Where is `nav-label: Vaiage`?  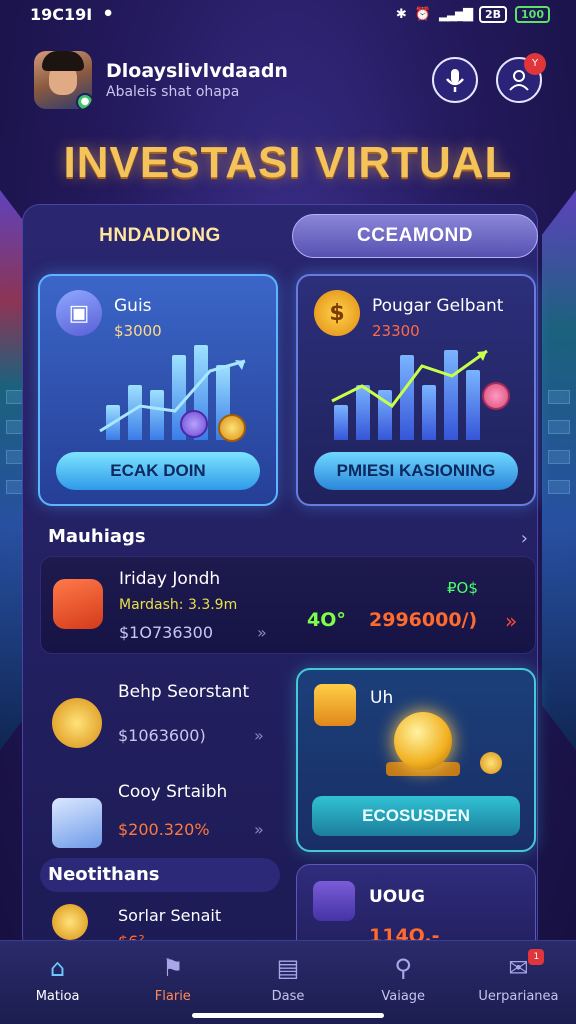 nav-label: Vaiage is located at coordinates (403, 996).